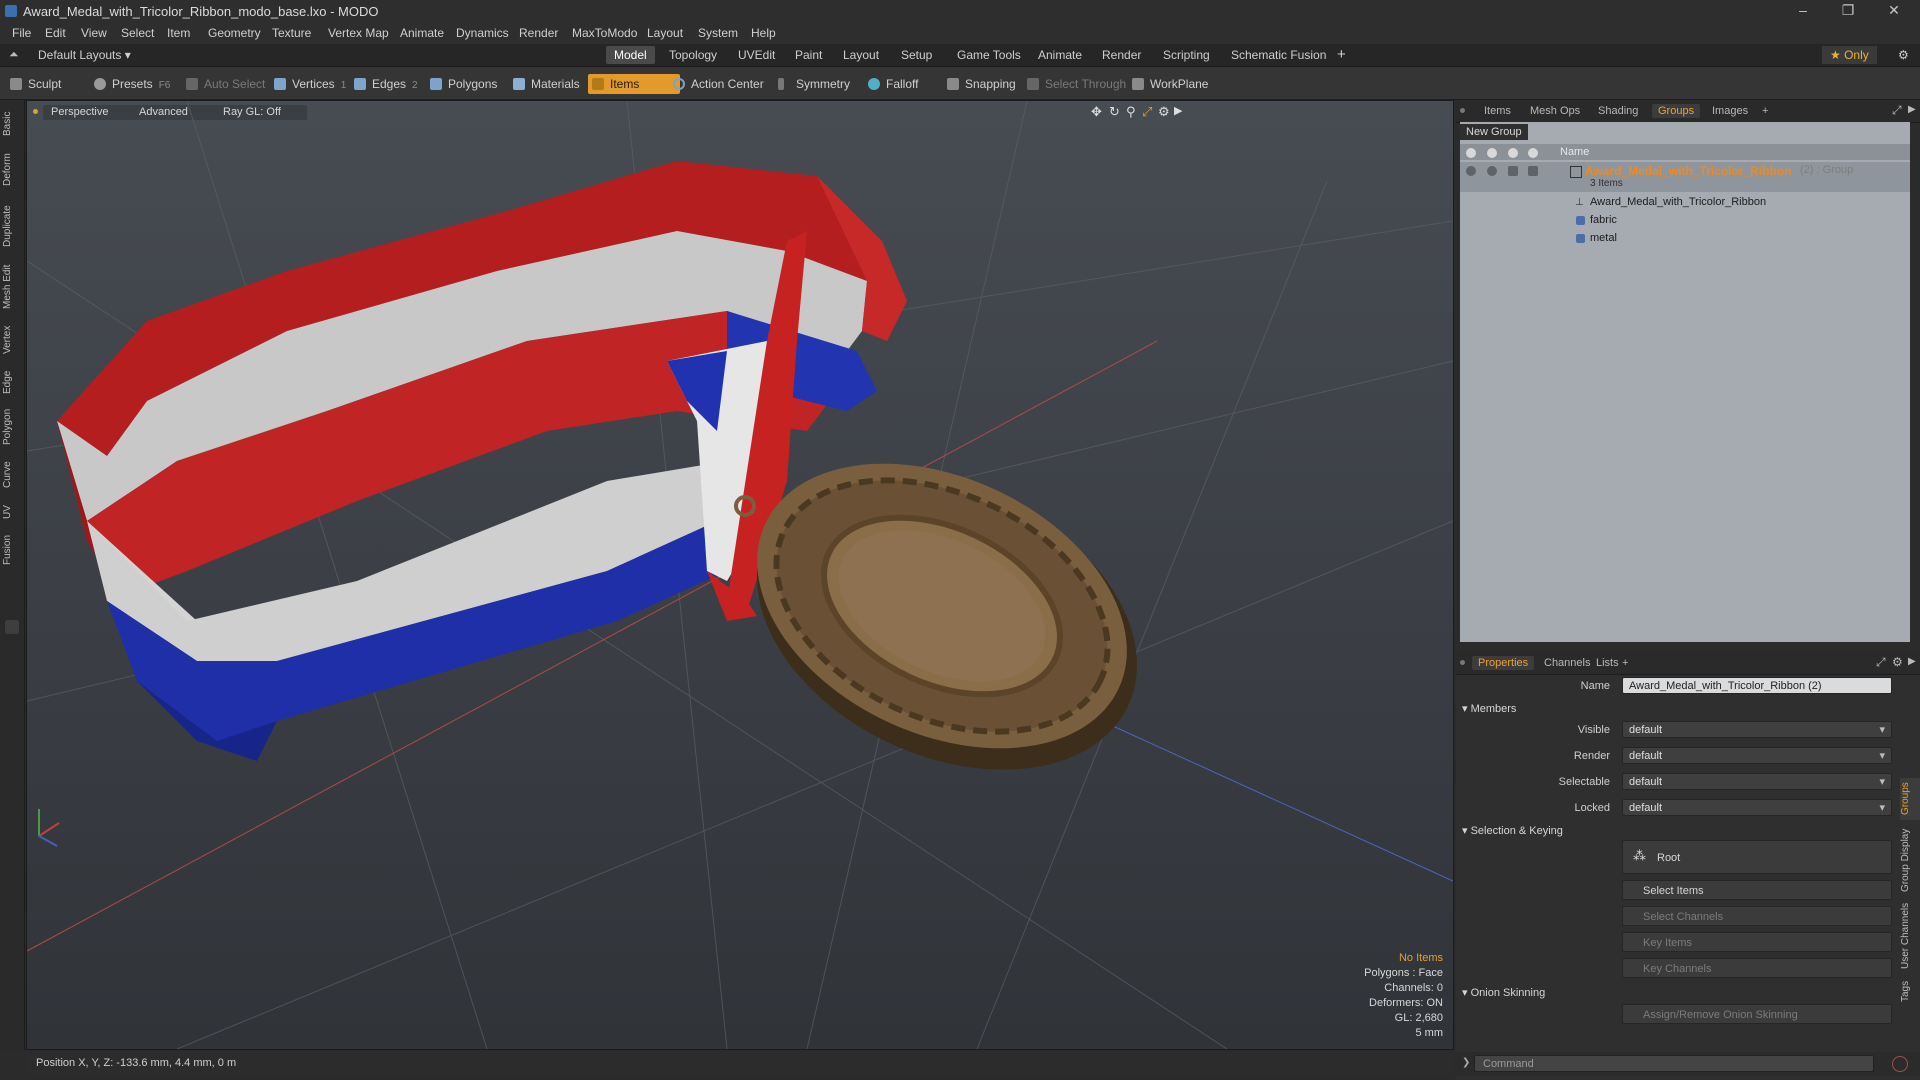 This screenshot has height=1080, width=1920. Describe the element at coordinates (12, 382) in the screenshot. I see `tab-edge: Edge` at that location.